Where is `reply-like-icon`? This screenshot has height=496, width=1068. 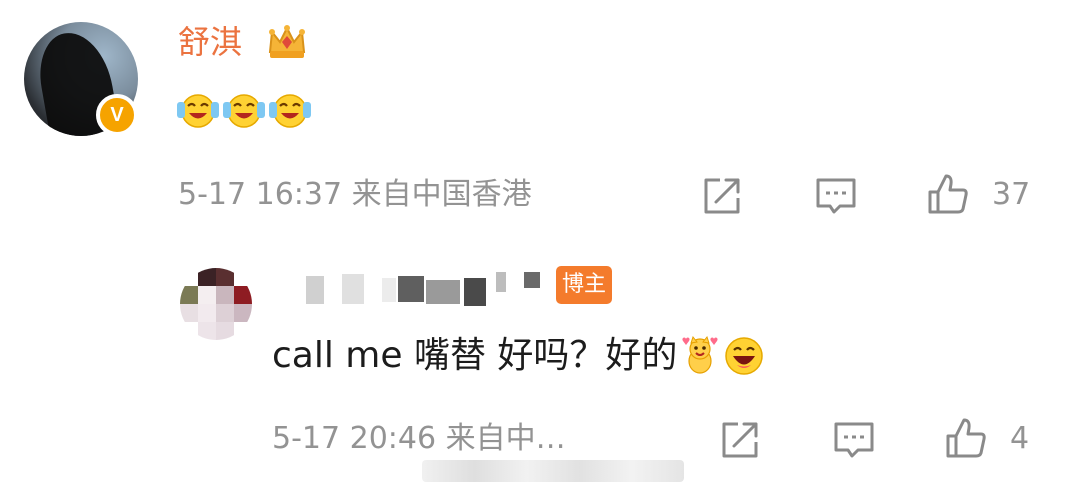 reply-like-icon is located at coordinates (966, 438).